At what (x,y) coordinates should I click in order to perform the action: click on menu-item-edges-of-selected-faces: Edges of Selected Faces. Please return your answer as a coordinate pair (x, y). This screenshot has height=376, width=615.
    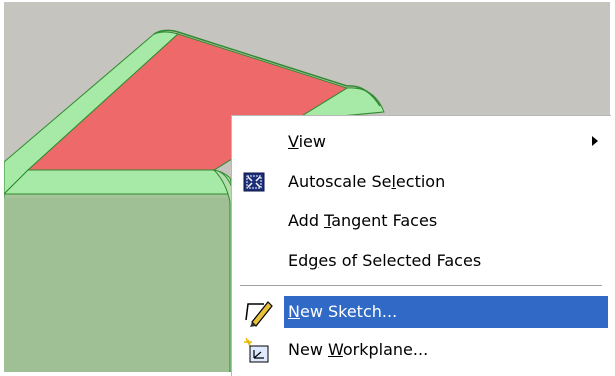
    Looking at the image, I should click on (422, 261).